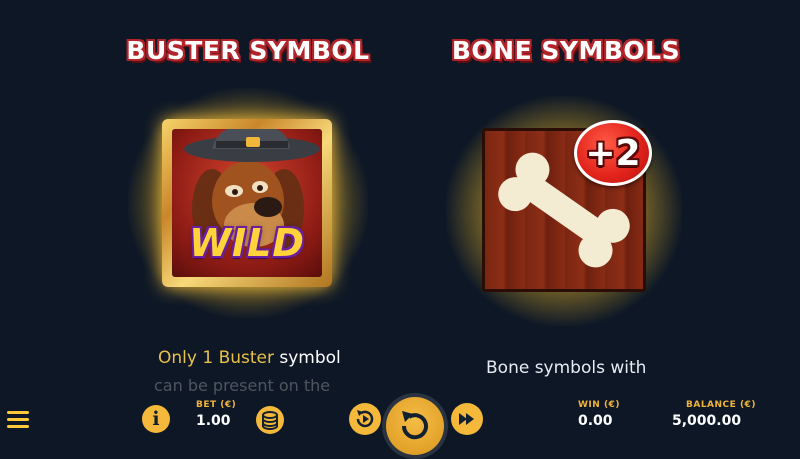  Describe the element at coordinates (566, 368) in the screenshot. I see `bone-description-line1: Bone symbols with` at that location.